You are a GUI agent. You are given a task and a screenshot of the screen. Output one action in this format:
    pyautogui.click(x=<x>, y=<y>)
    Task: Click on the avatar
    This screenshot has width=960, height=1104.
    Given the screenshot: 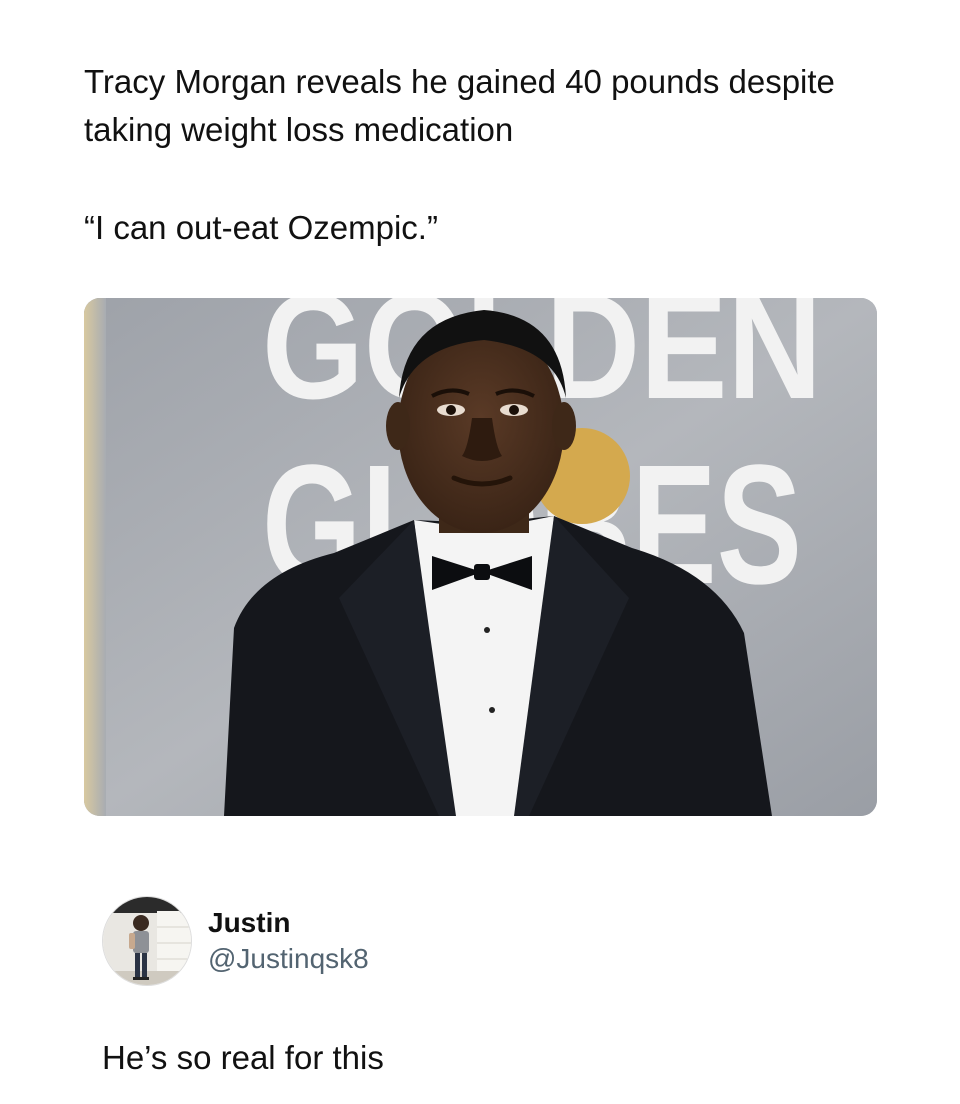 What is the action you would take?
    pyautogui.click(x=147, y=941)
    